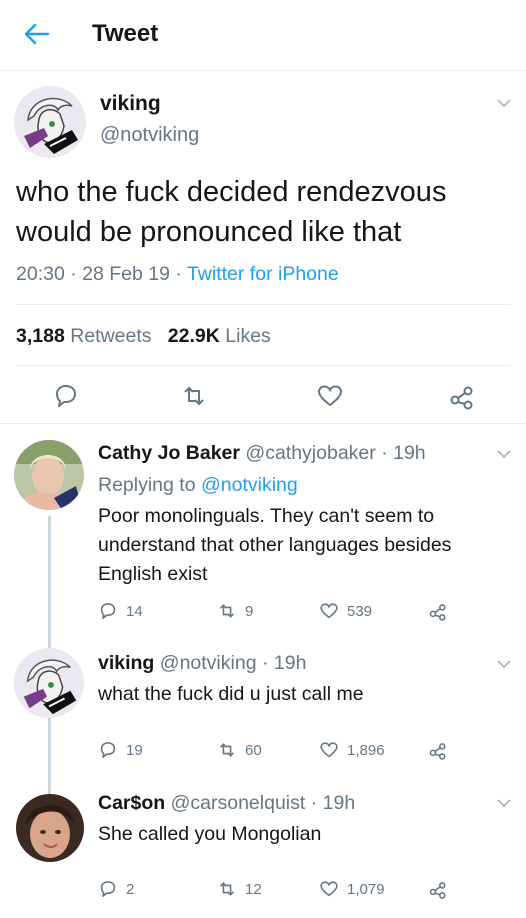  Describe the element at coordinates (249, 611) in the screenshot. I see `retweet-count: 9` at that location.